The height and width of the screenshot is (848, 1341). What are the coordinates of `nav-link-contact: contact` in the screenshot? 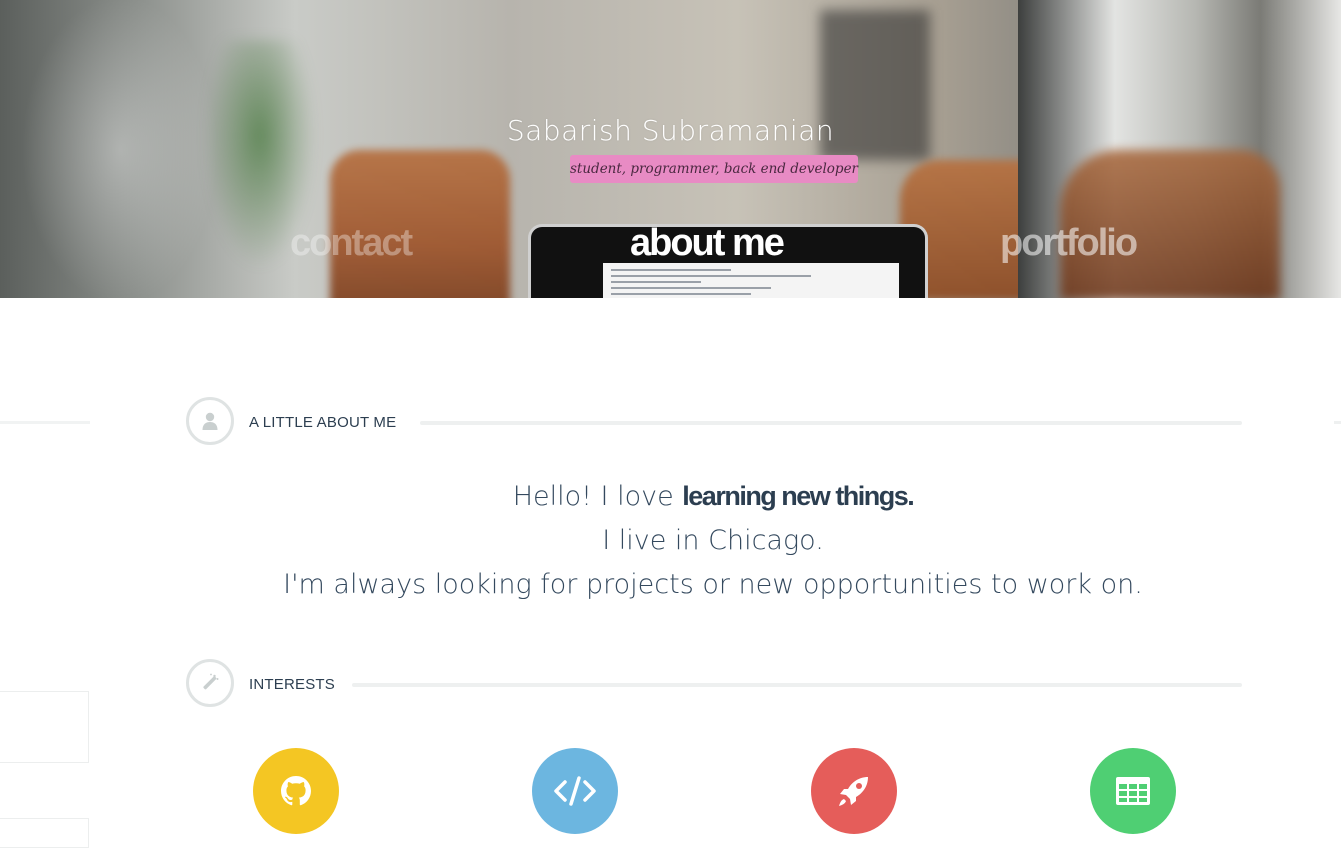 It's located at (351, 243).